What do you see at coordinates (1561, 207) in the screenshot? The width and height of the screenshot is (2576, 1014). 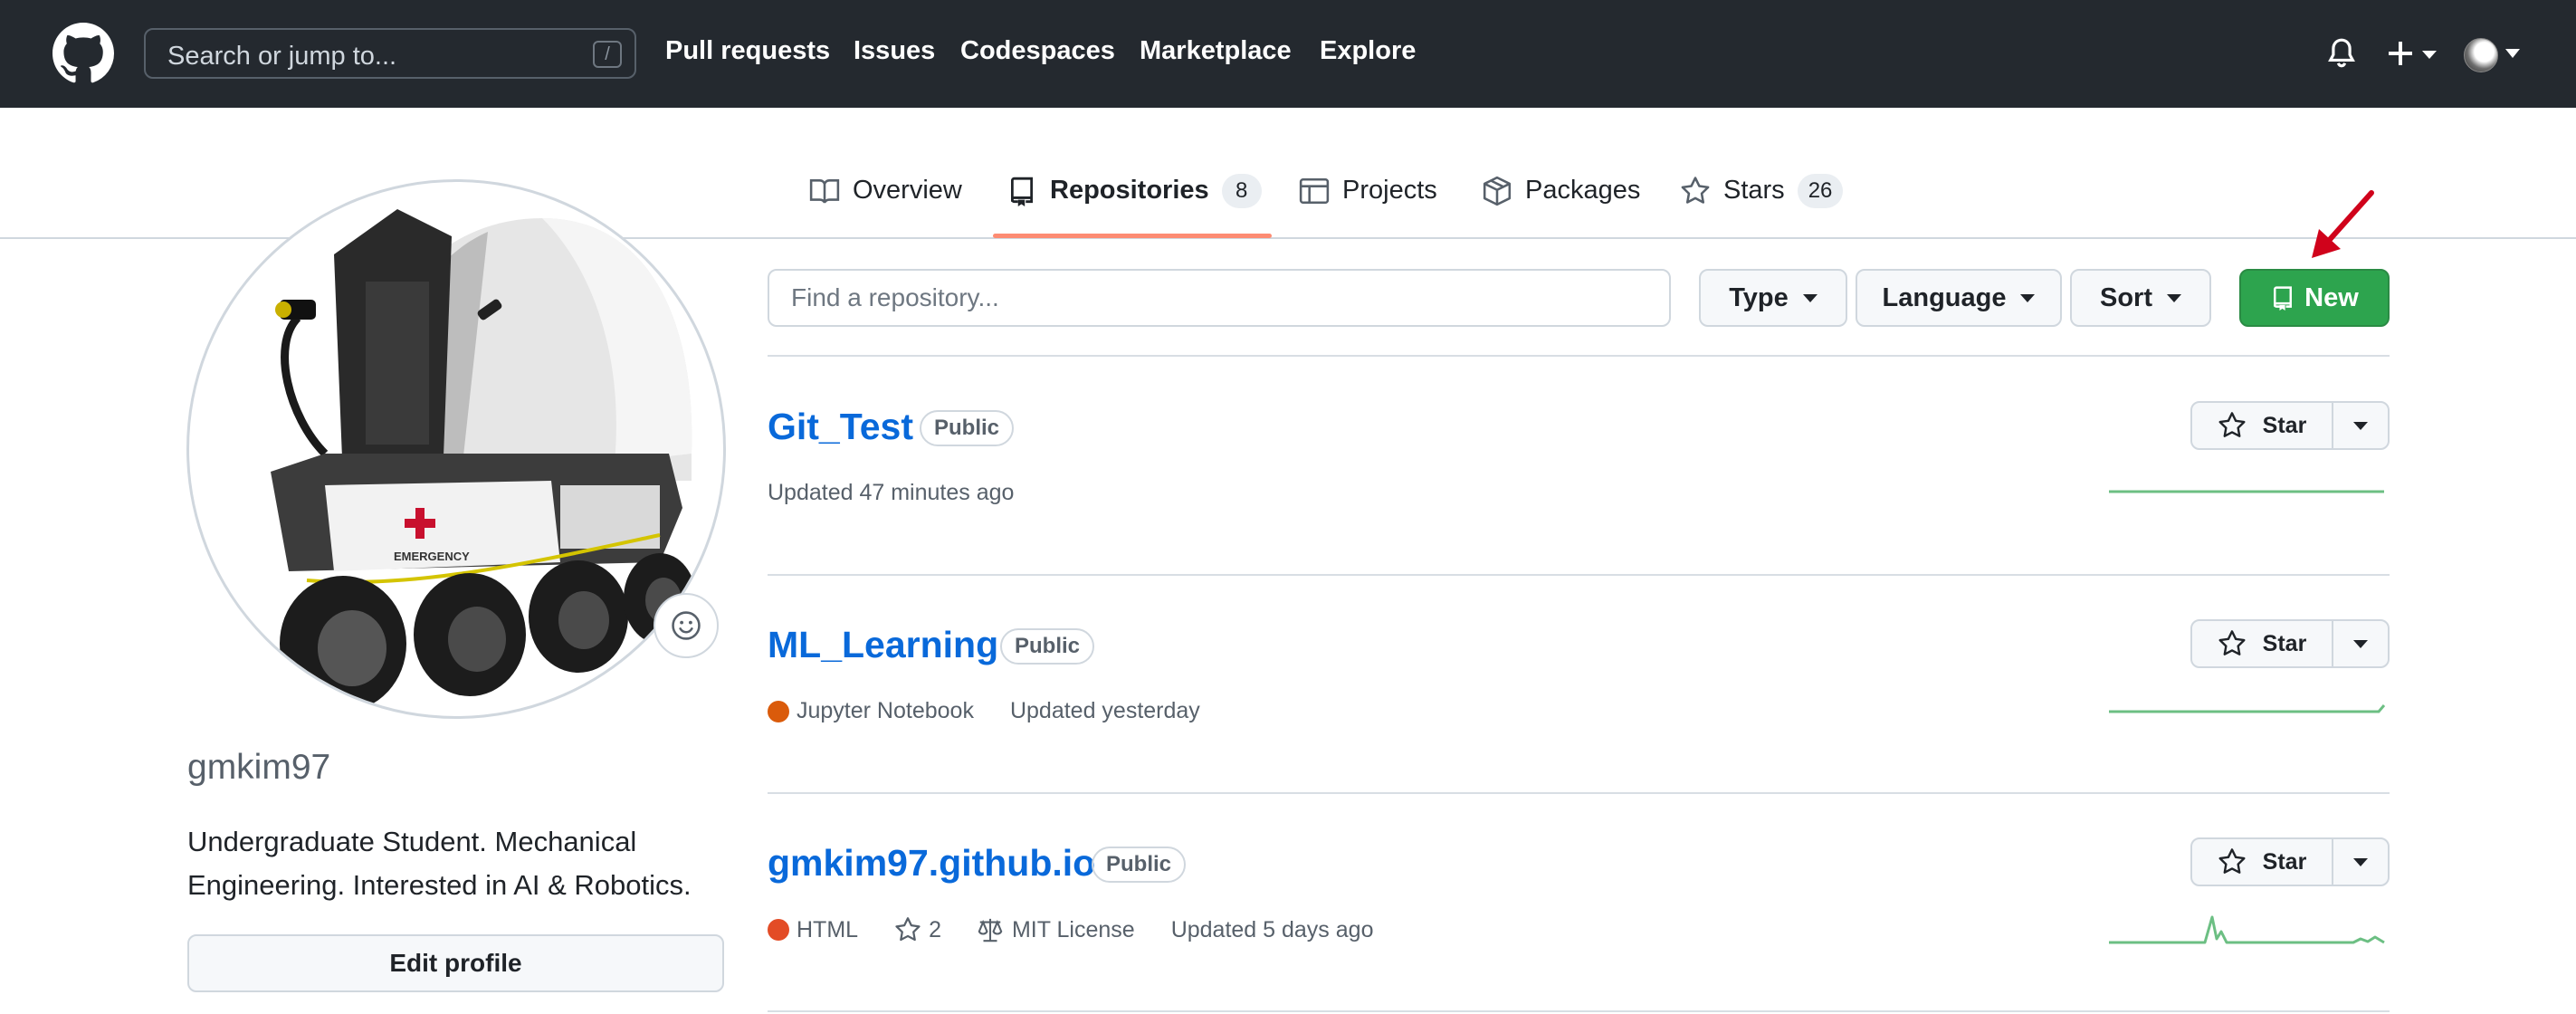 I see `tab-packages: Packages` at bounding box center [1561, 207].